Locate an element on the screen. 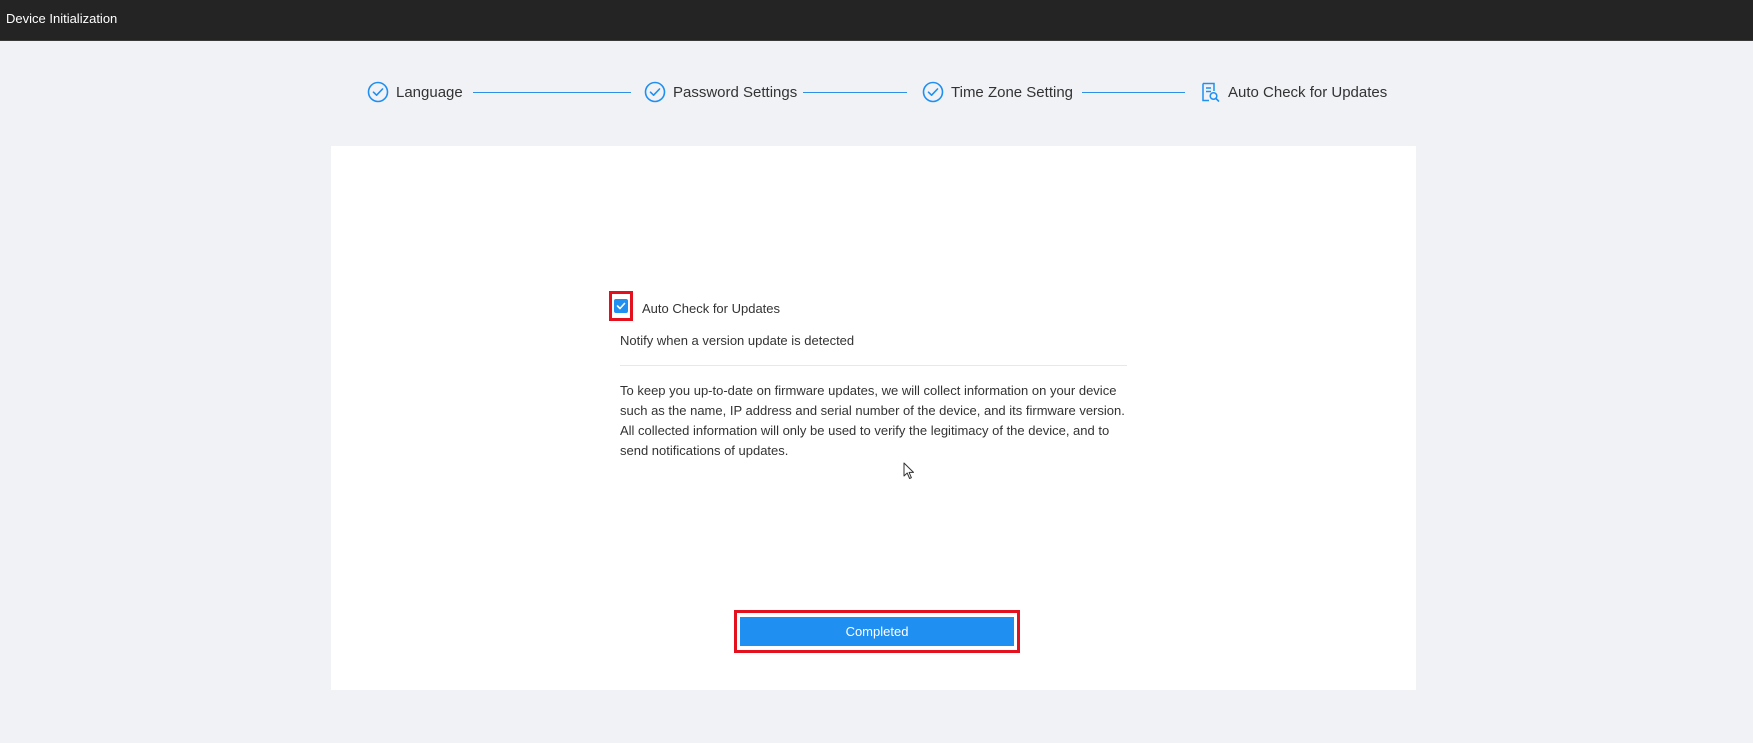 Image resolution: width=1753 pixels, height=743 pixels. completed-button-highlight: Completed is located at coordinates (877, 631).